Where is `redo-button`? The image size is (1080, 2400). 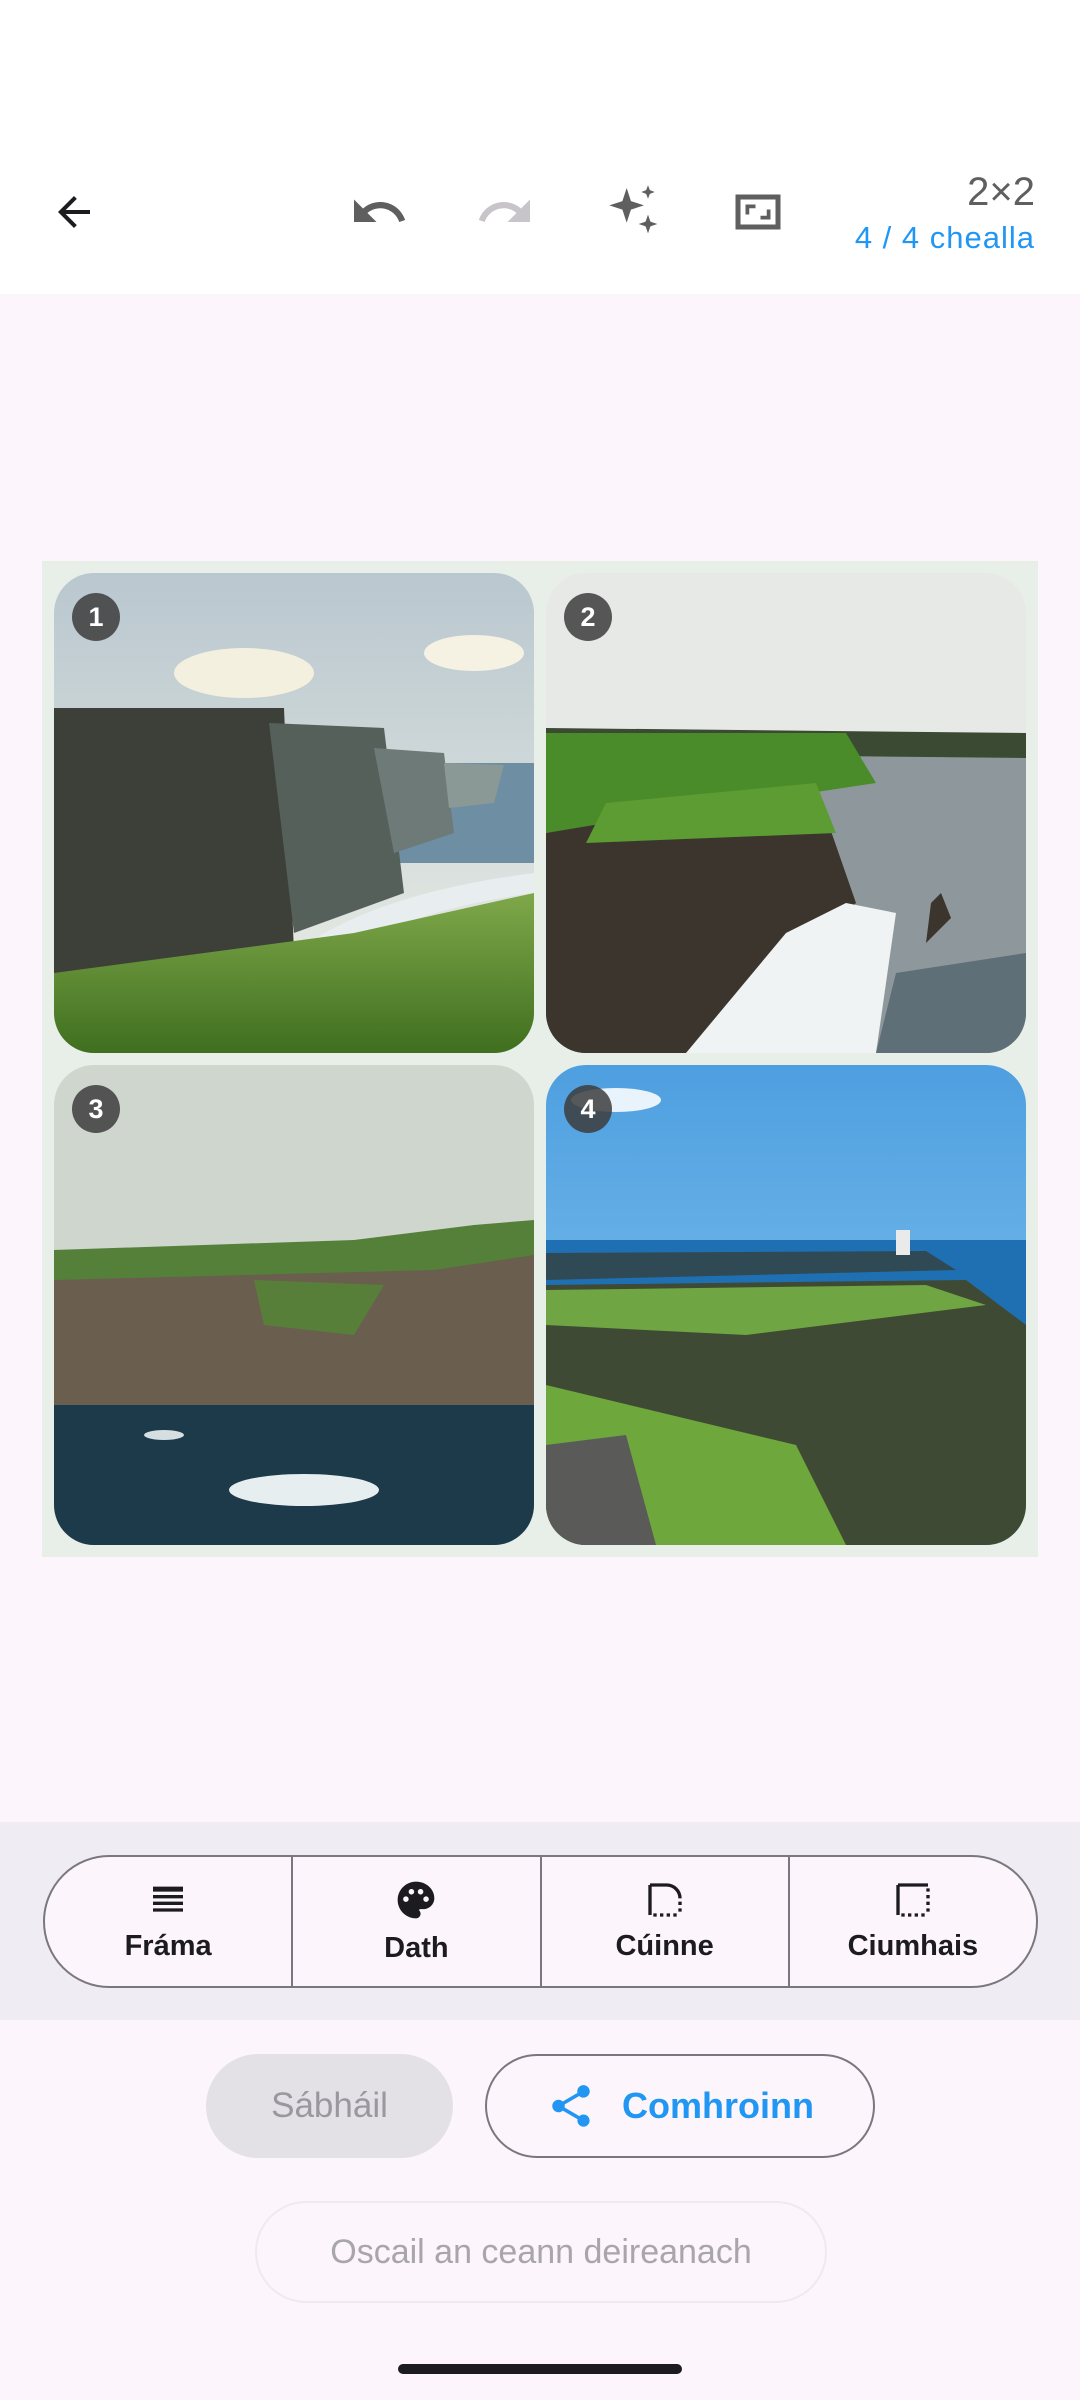
redo-button is located at coordinates (505, 212).